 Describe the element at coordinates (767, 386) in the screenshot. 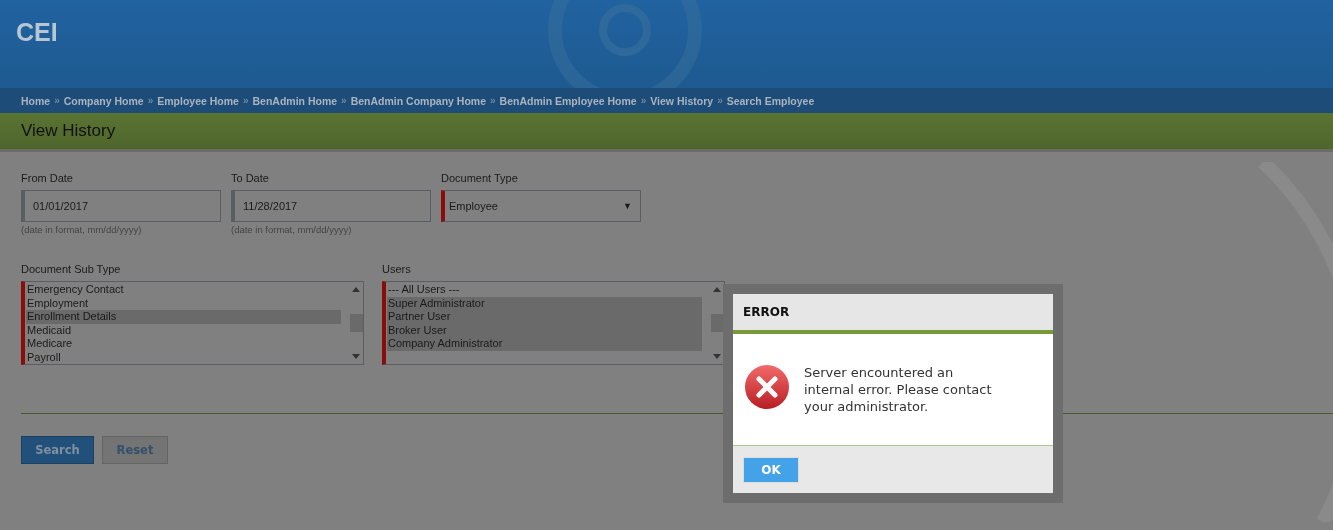

I see `error-icon` at that location.